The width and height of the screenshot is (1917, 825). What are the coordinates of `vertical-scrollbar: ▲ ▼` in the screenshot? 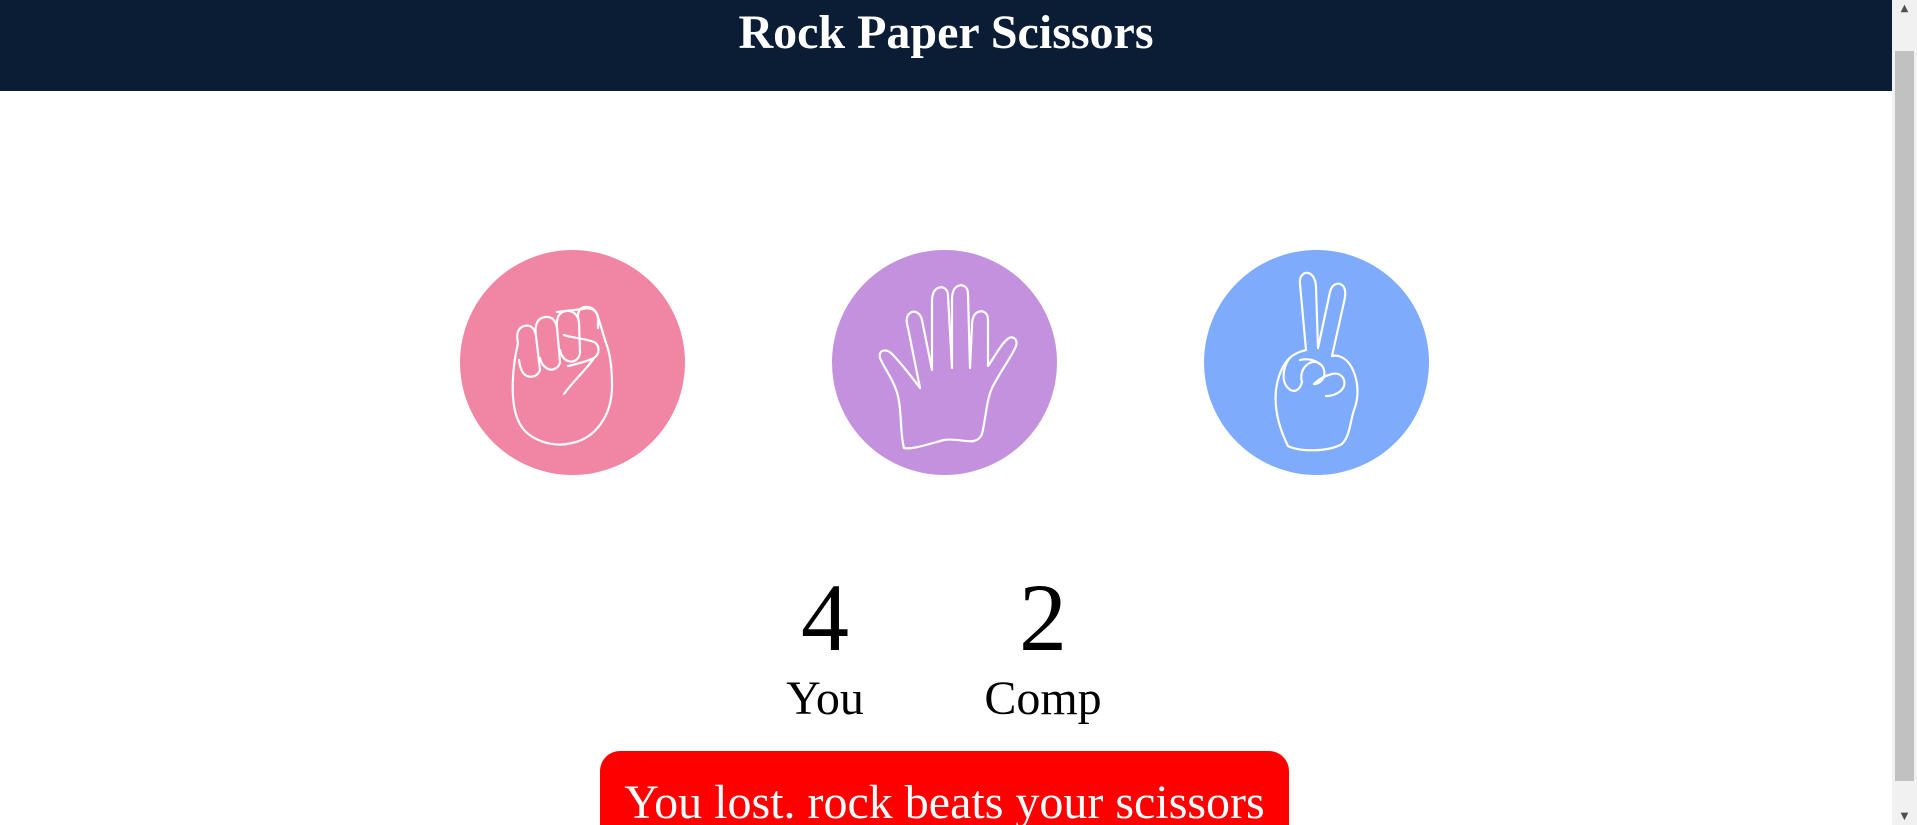 It's located at (1904, 412).